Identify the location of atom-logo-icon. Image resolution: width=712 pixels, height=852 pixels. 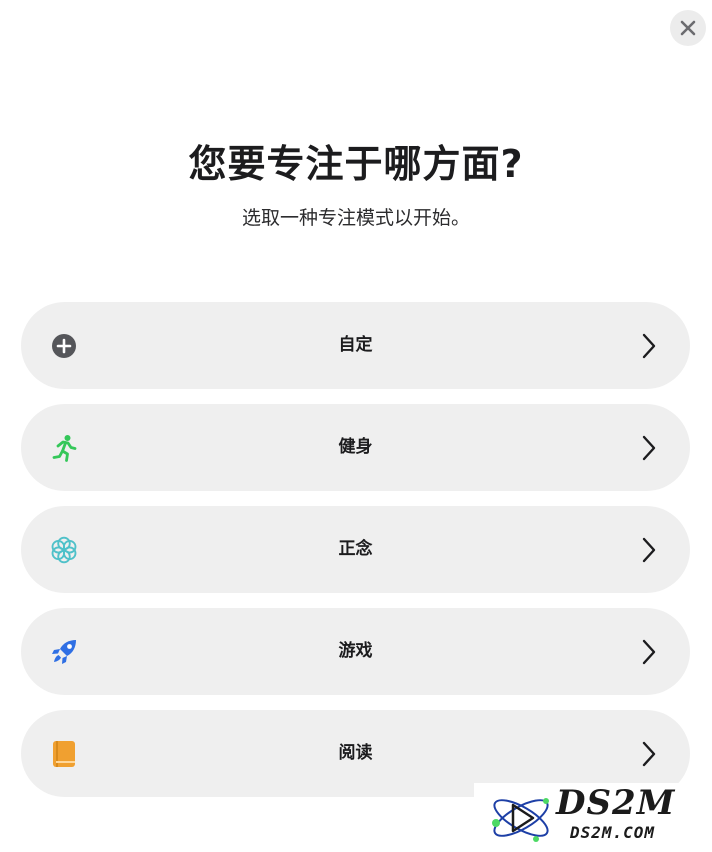
(520, 820).